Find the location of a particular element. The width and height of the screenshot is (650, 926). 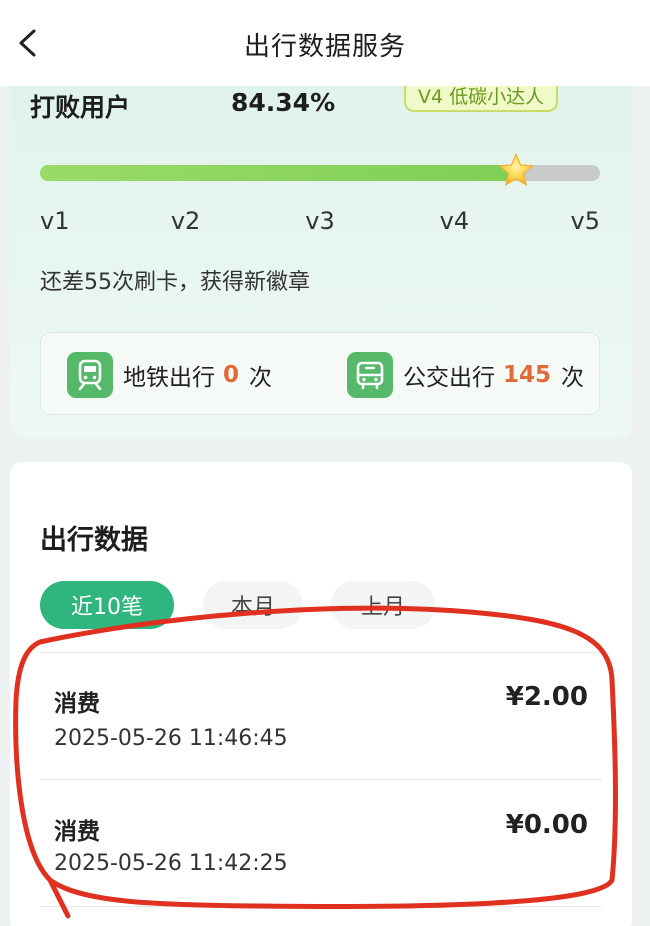

record-time: 2025-05-26 11:46:45 is located at coordinates (171, 738).